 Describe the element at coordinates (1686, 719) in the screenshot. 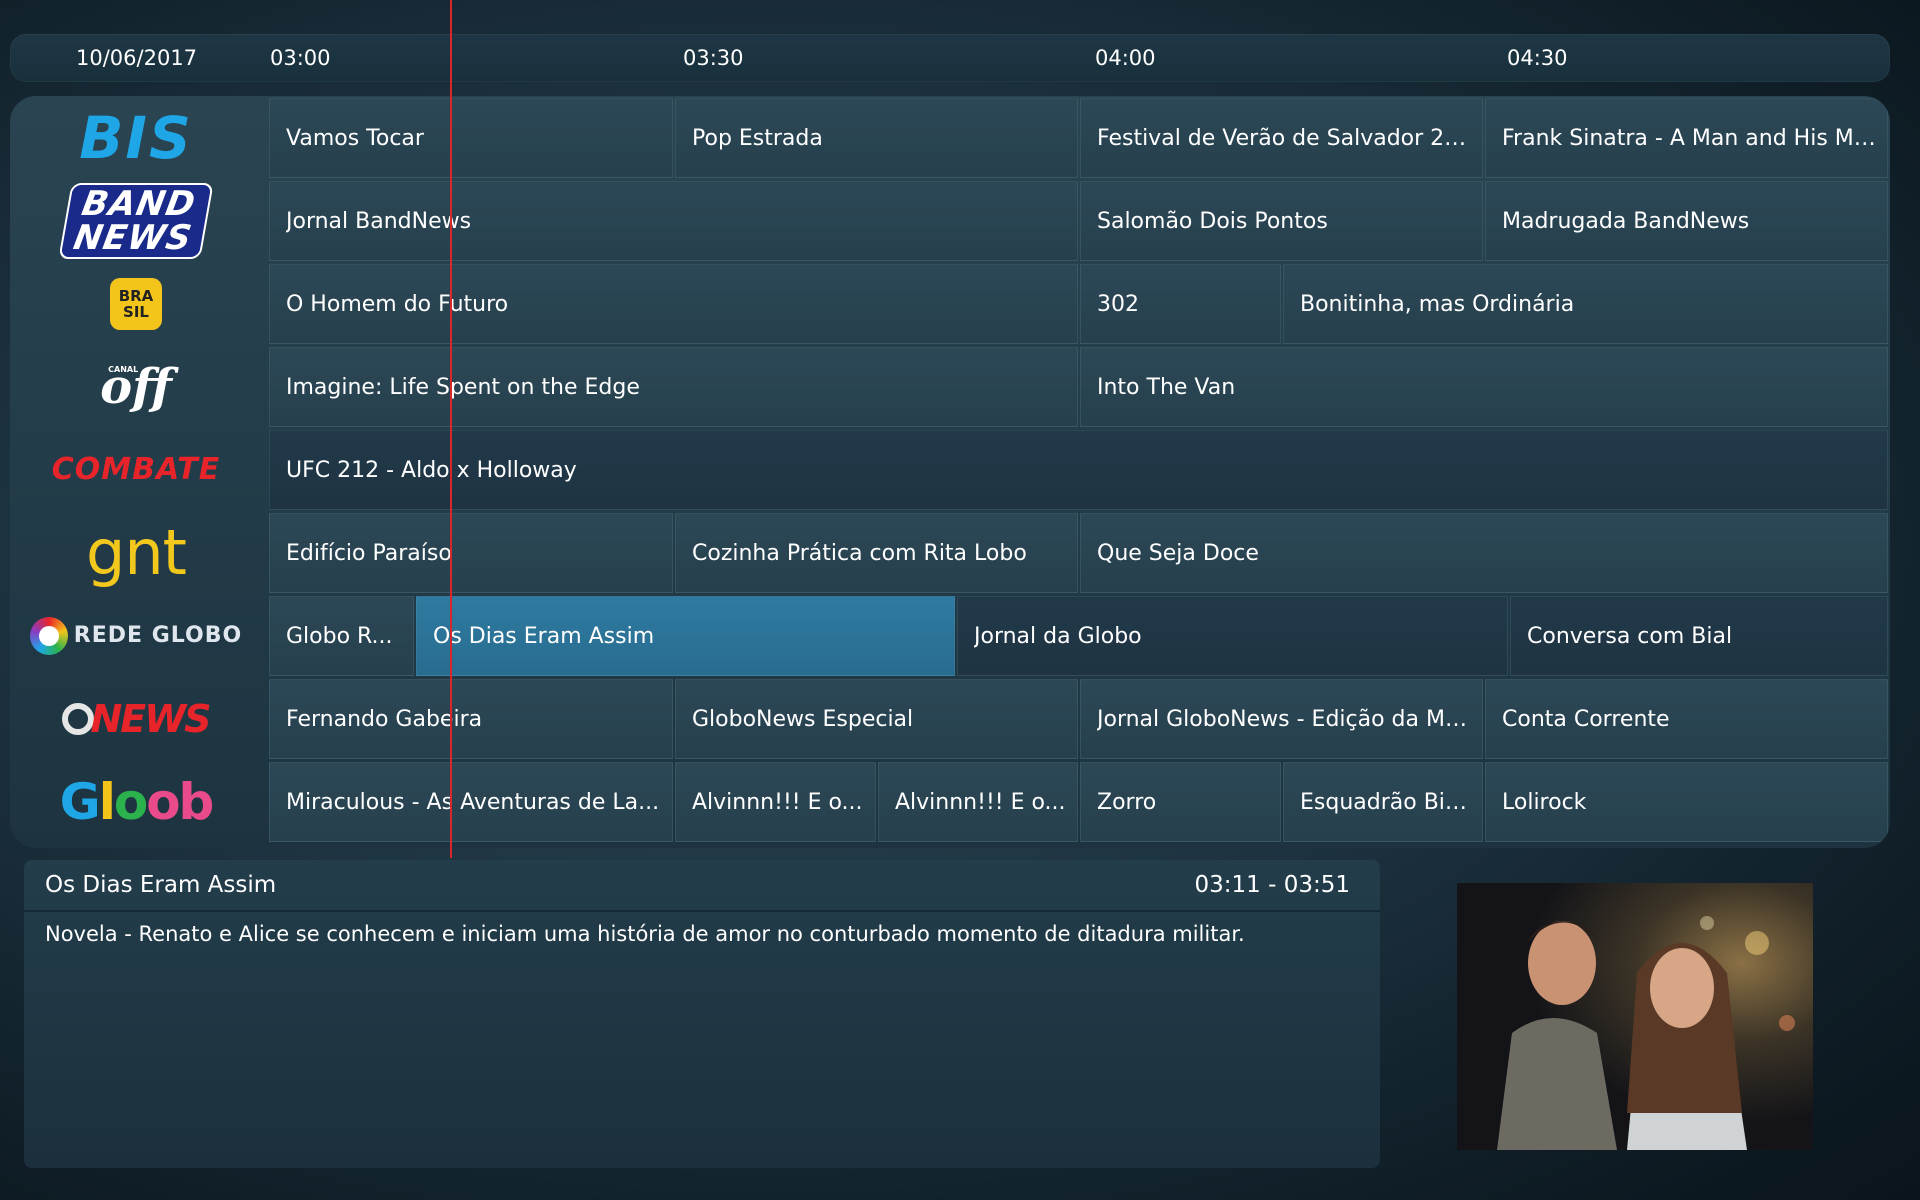

I see `program-cell: Conta Corrente` at that location.